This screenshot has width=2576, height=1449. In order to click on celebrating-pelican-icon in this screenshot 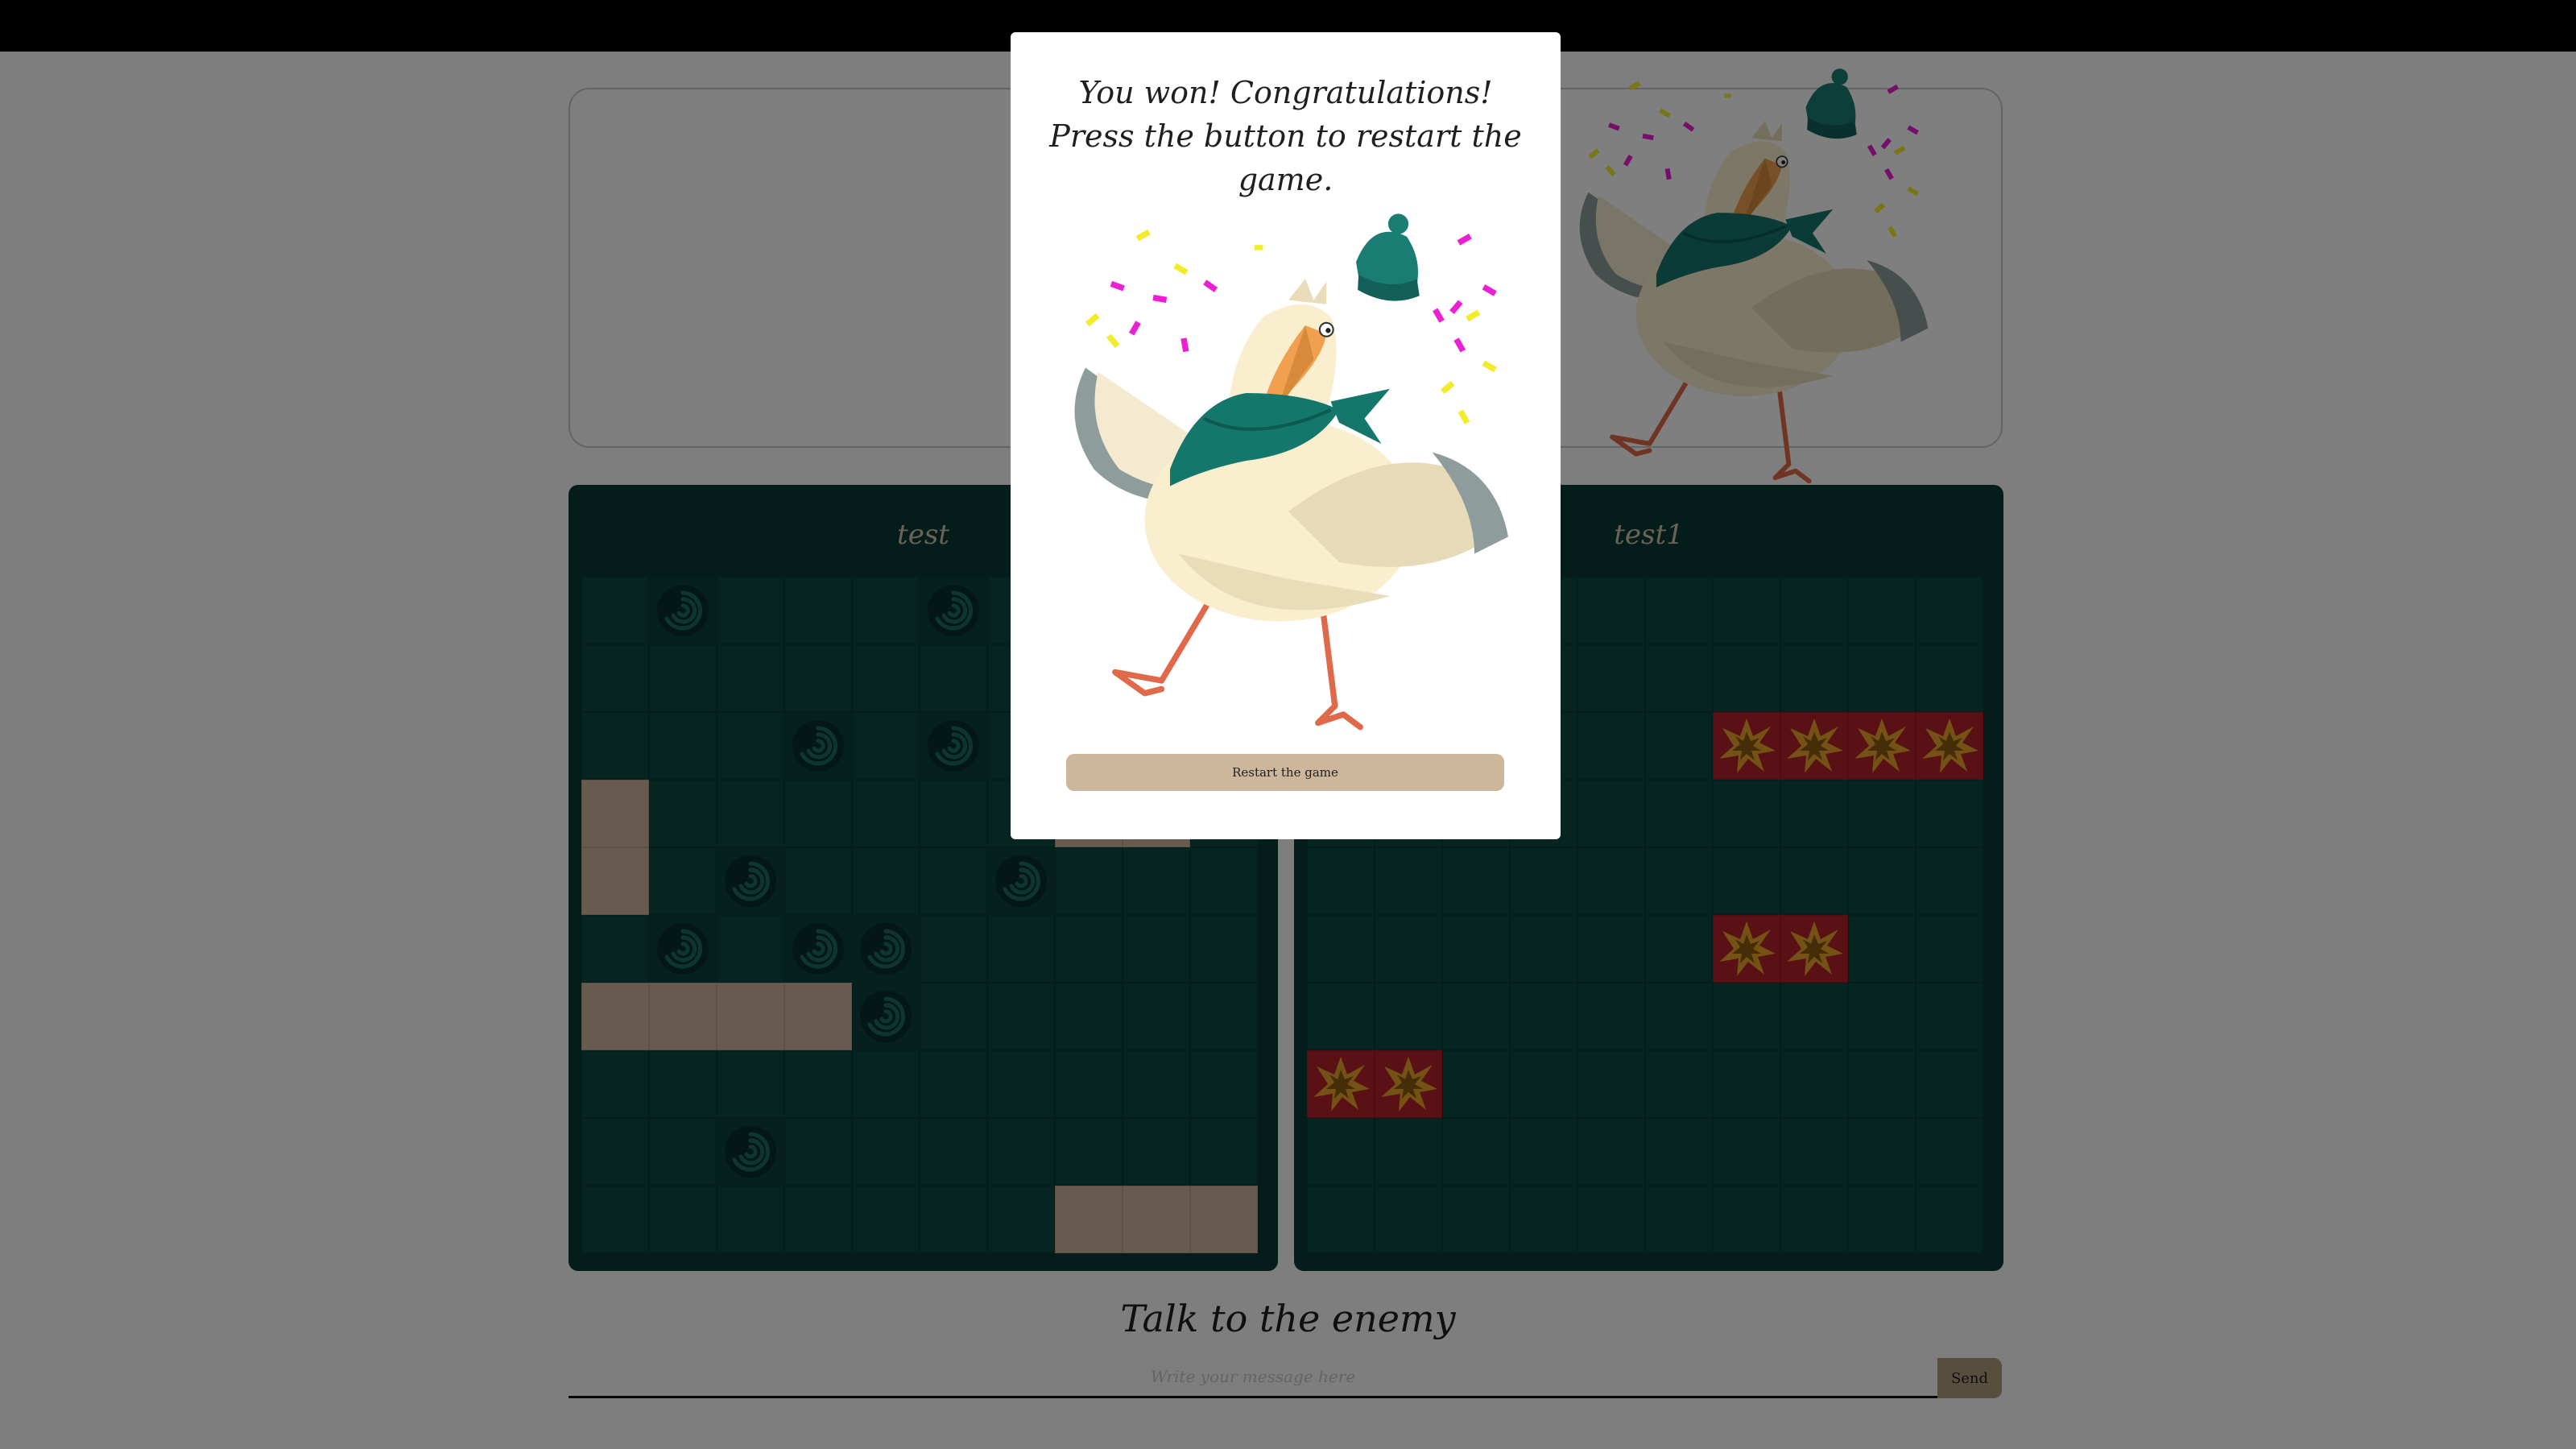, I will do `click(1288, 469)`.